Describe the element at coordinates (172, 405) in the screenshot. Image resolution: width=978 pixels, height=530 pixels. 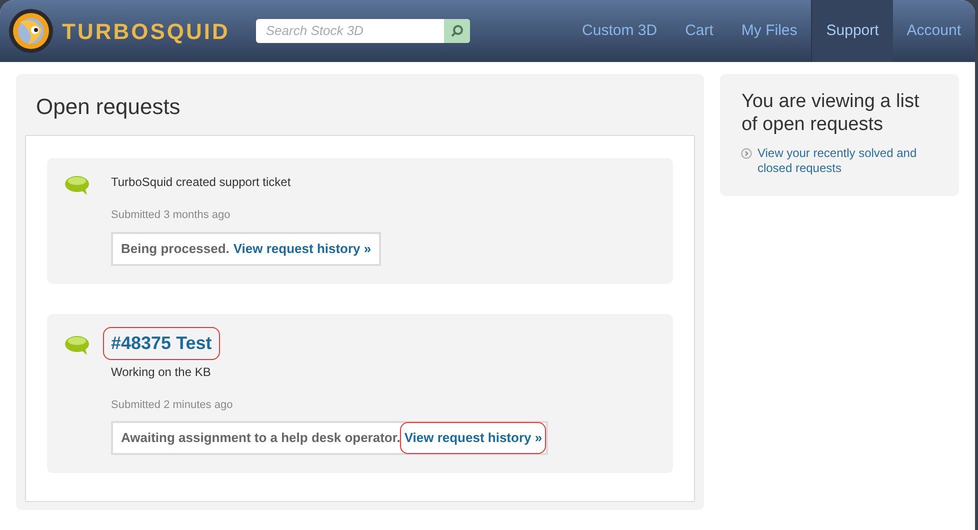
I see `submitted-time: Submitted 2 minutes ago` at that location.